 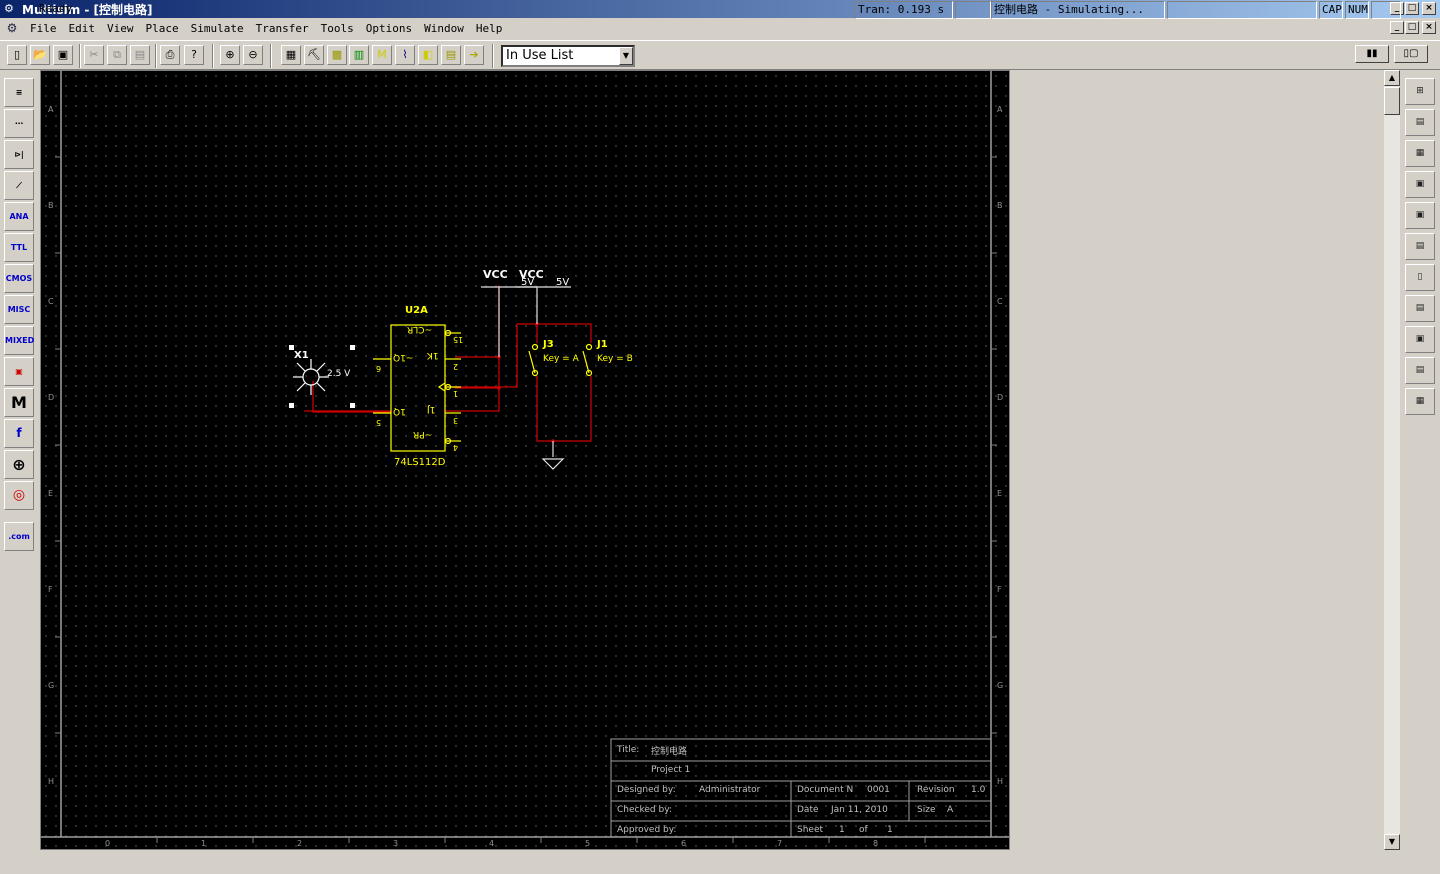 What do you see at coordinates (451, 55) in the screenshot?
I see `report-icon: ▤` at bounding box center [451, 55].